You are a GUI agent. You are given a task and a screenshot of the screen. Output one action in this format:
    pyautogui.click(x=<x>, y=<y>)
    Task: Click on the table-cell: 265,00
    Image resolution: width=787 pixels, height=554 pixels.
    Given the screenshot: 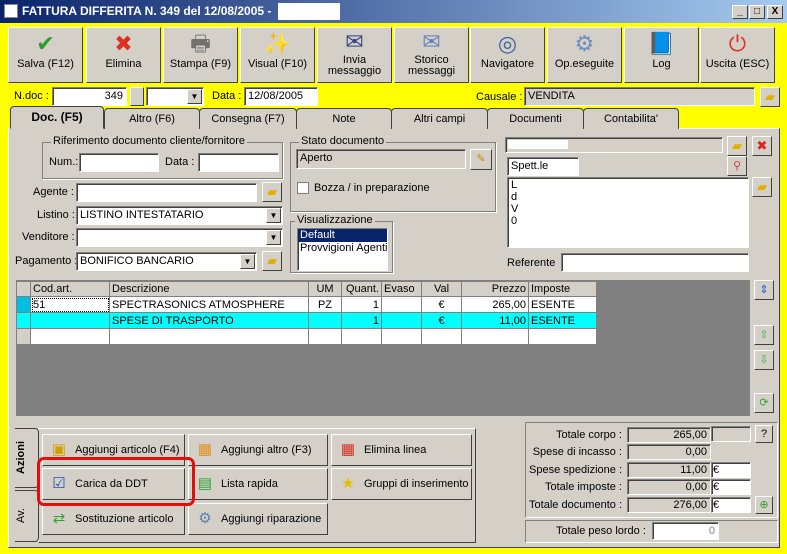 What is the action you would take?
    pyautogui.click(x=495, y=304)
    